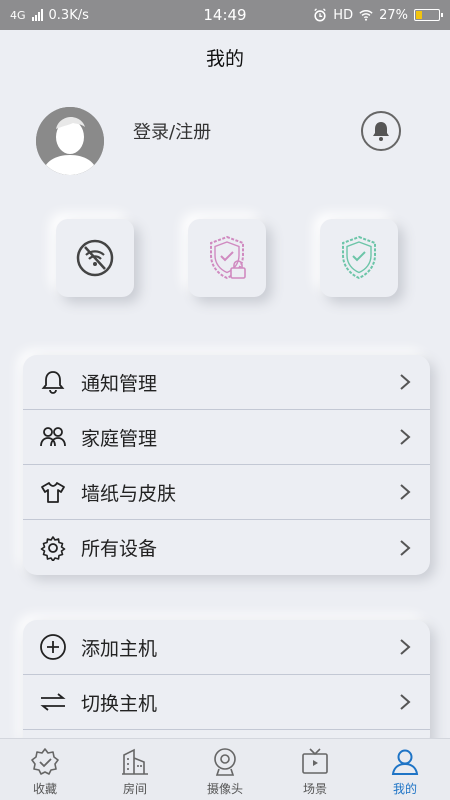  I want to click on battery-percent: 27%, so click(393, 15).